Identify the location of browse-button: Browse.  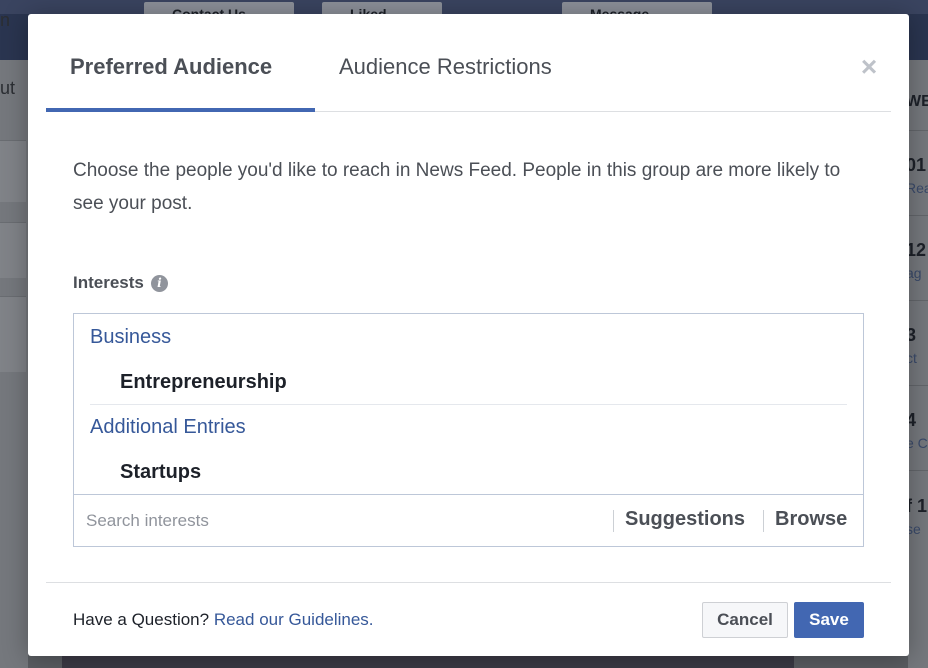
(811, 519).